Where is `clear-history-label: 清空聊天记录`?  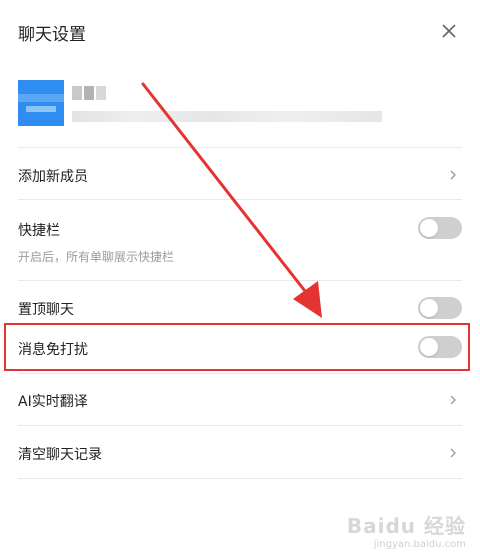 clear-history-label: 清空聊天记录 is located at coordinates (60, 454).